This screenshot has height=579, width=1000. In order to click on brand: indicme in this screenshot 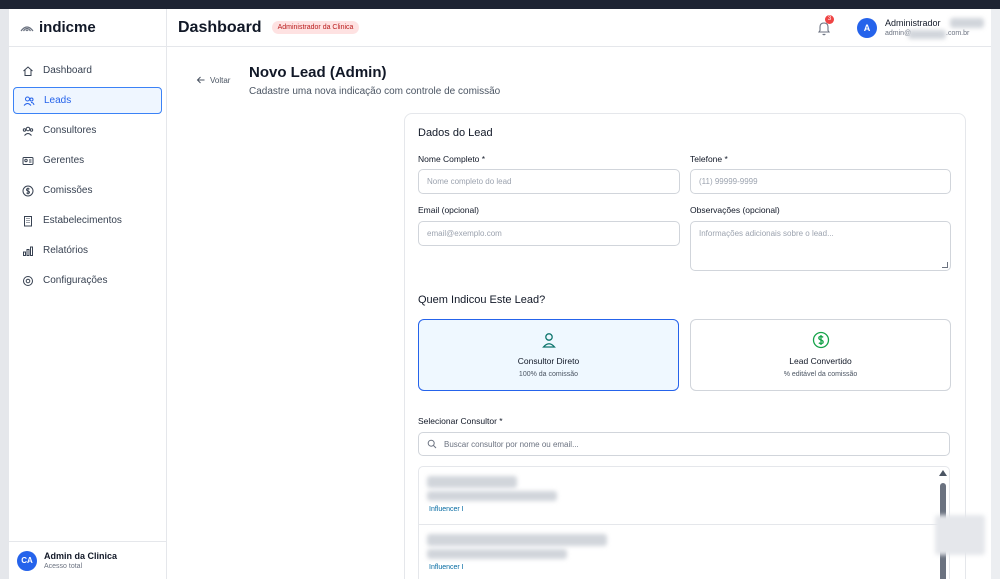, I will do `click(87, 28)`.